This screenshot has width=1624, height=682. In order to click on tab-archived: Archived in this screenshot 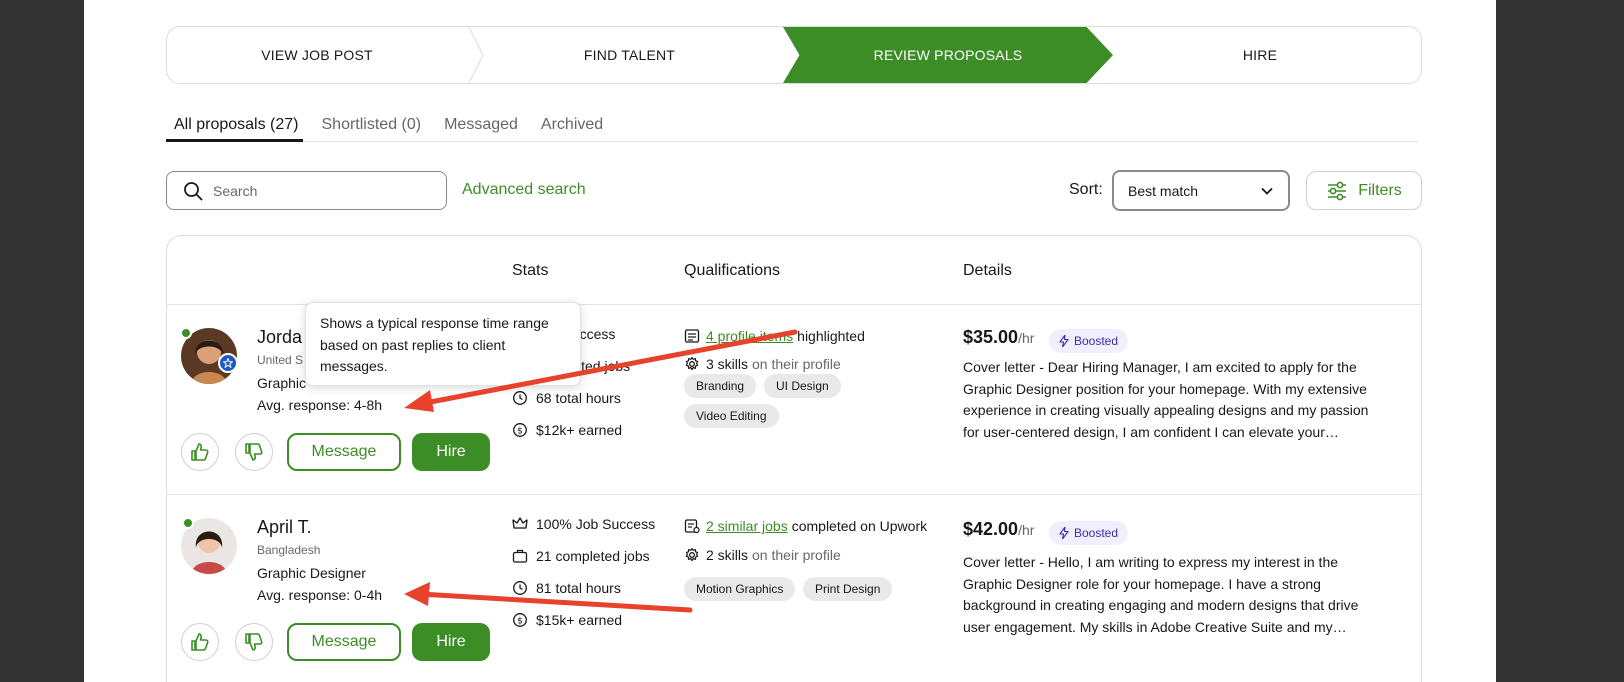, I will do `click(572, 126)`.